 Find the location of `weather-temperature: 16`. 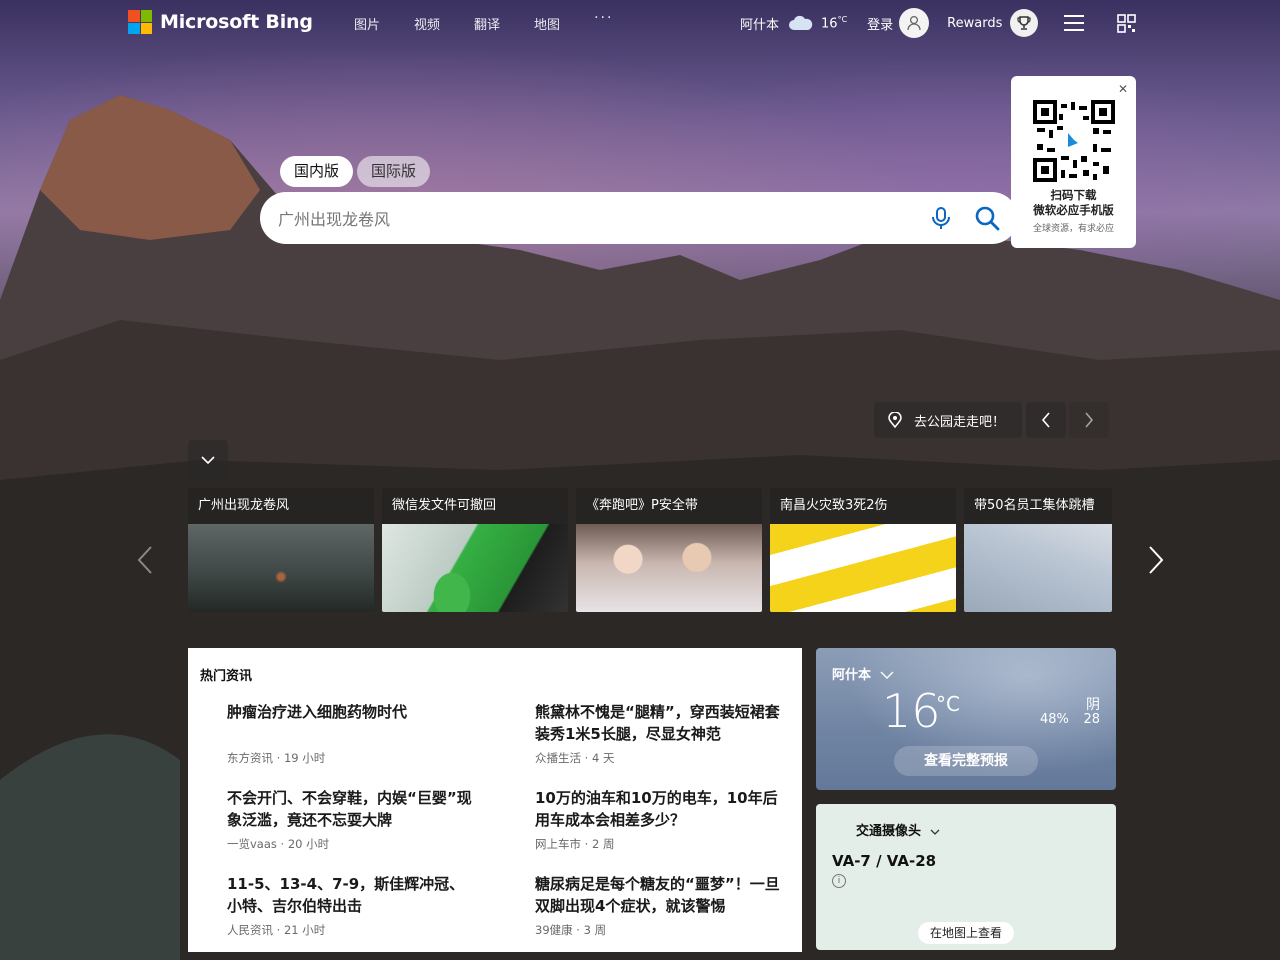

weather-temperature: 16 is located at coordinates (911, 711).